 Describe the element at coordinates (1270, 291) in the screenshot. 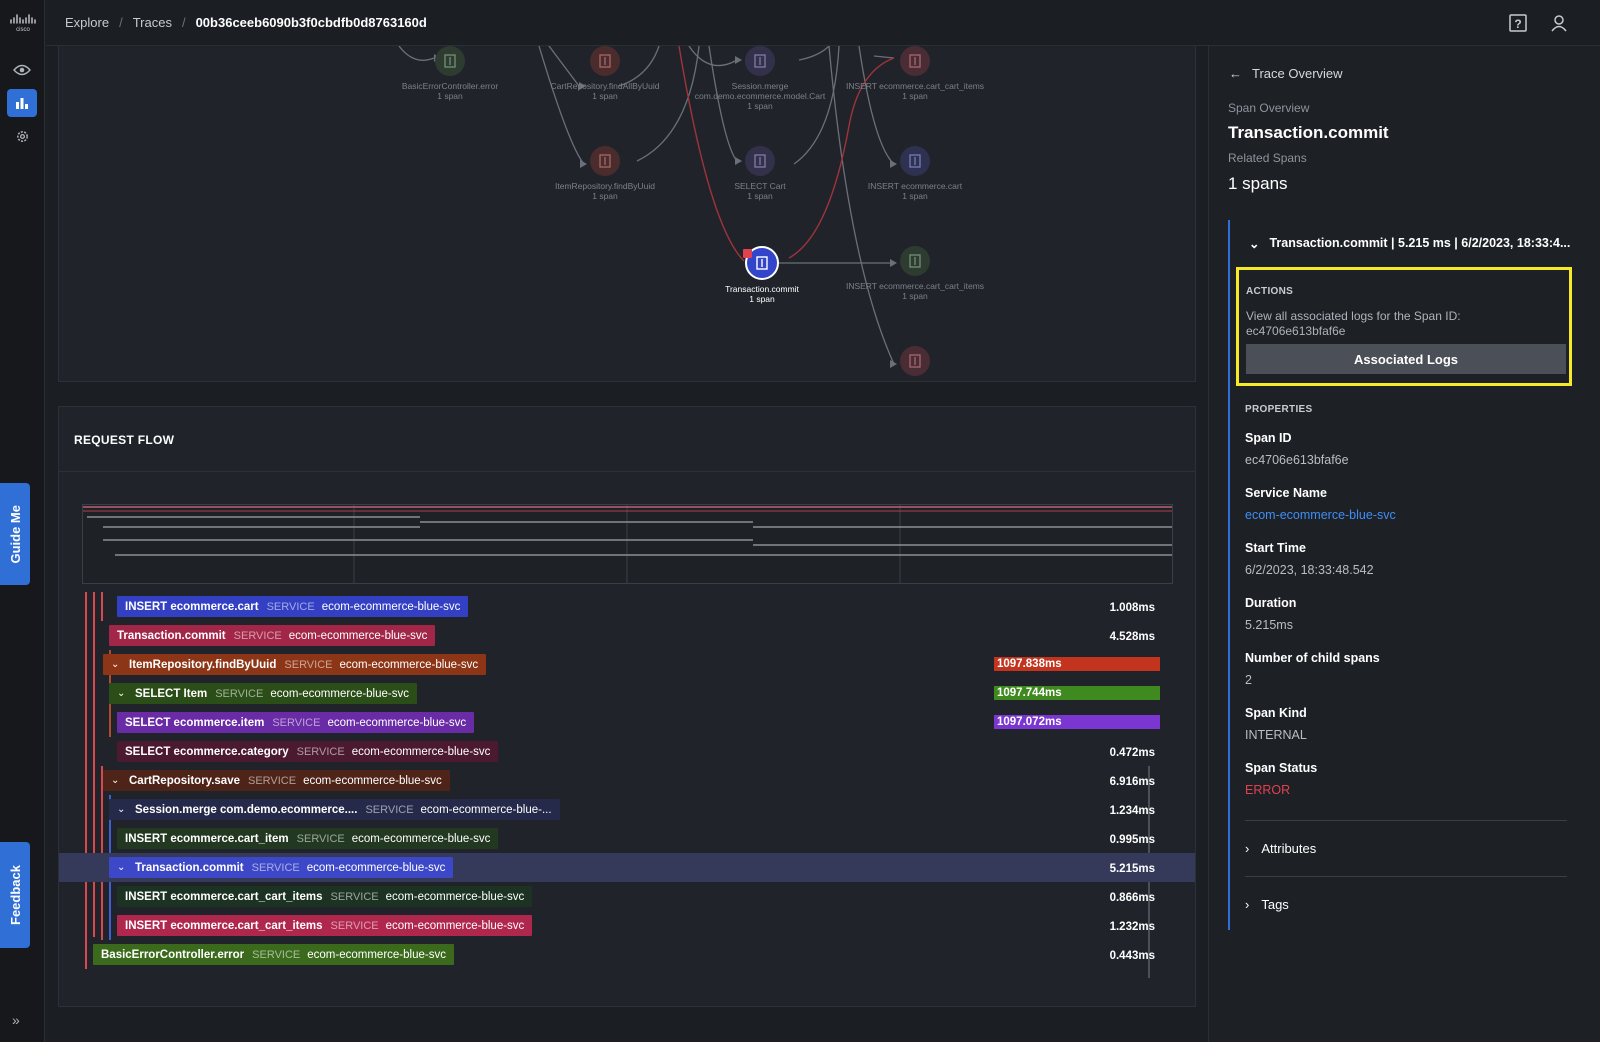

I see `actions-label: ACTIONS` at that location.